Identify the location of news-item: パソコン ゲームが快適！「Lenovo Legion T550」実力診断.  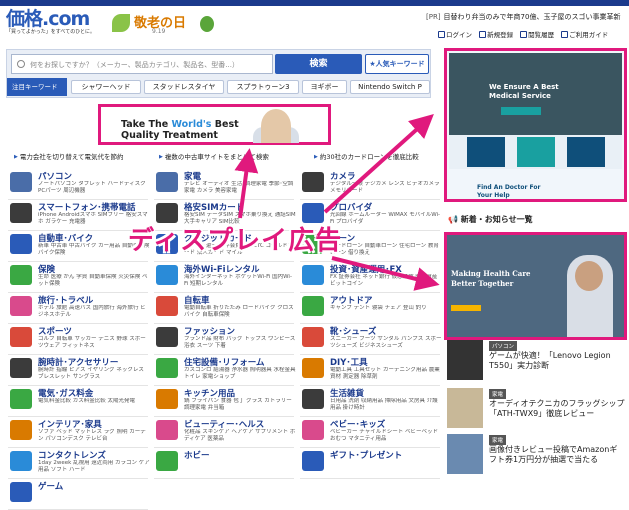
(538, 363).